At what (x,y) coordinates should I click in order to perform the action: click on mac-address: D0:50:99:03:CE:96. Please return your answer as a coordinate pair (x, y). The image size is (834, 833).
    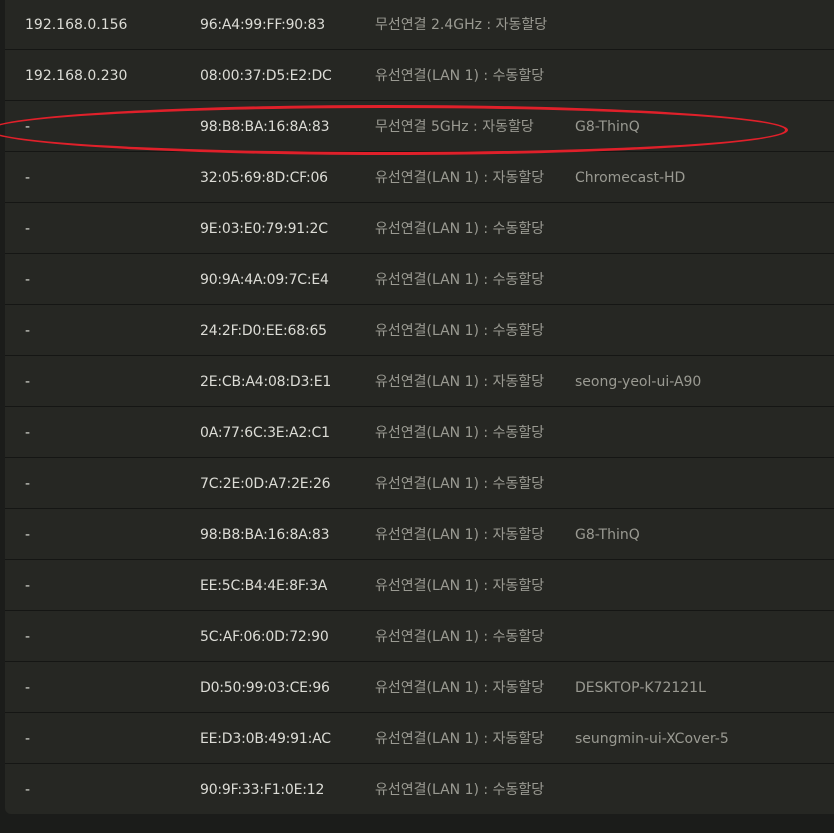
    Looking at the image, I should click on (265, 688).